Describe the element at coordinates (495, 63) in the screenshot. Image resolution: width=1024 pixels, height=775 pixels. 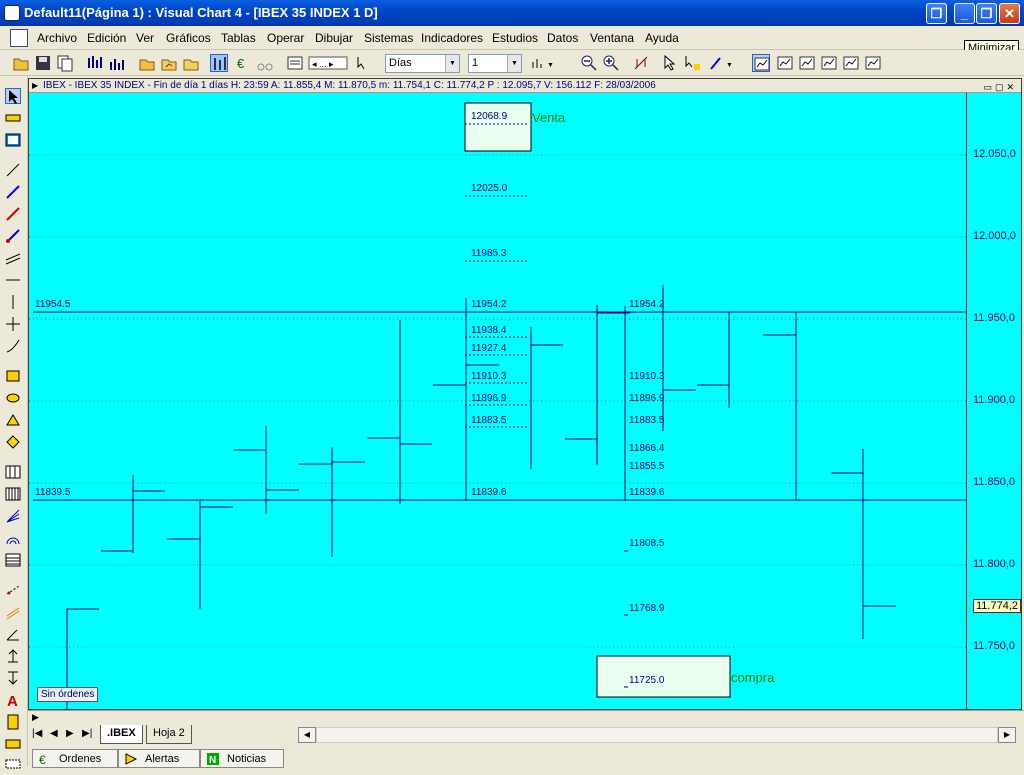
I see `count-select: 1 ▼` at that location.